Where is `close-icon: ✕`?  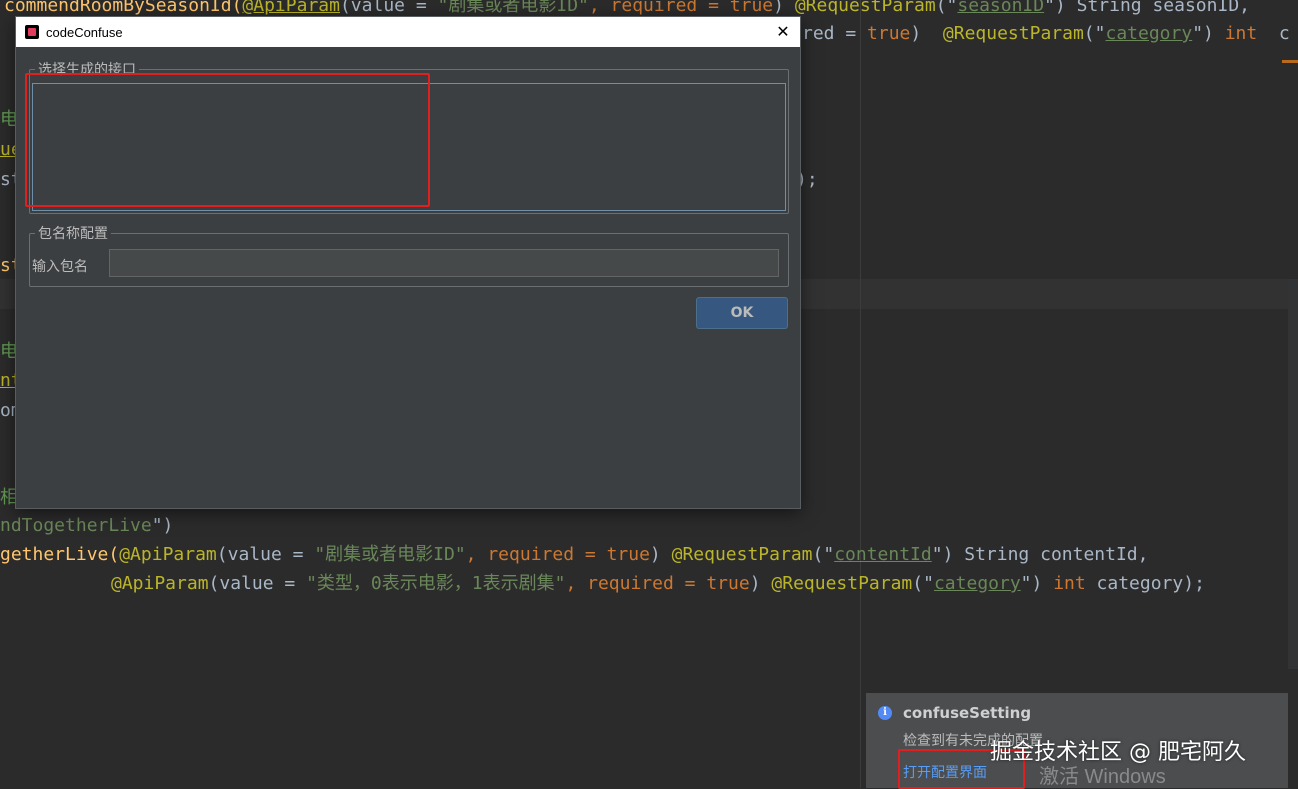 close-icon: ✕ is located at coordinates (783, 32).